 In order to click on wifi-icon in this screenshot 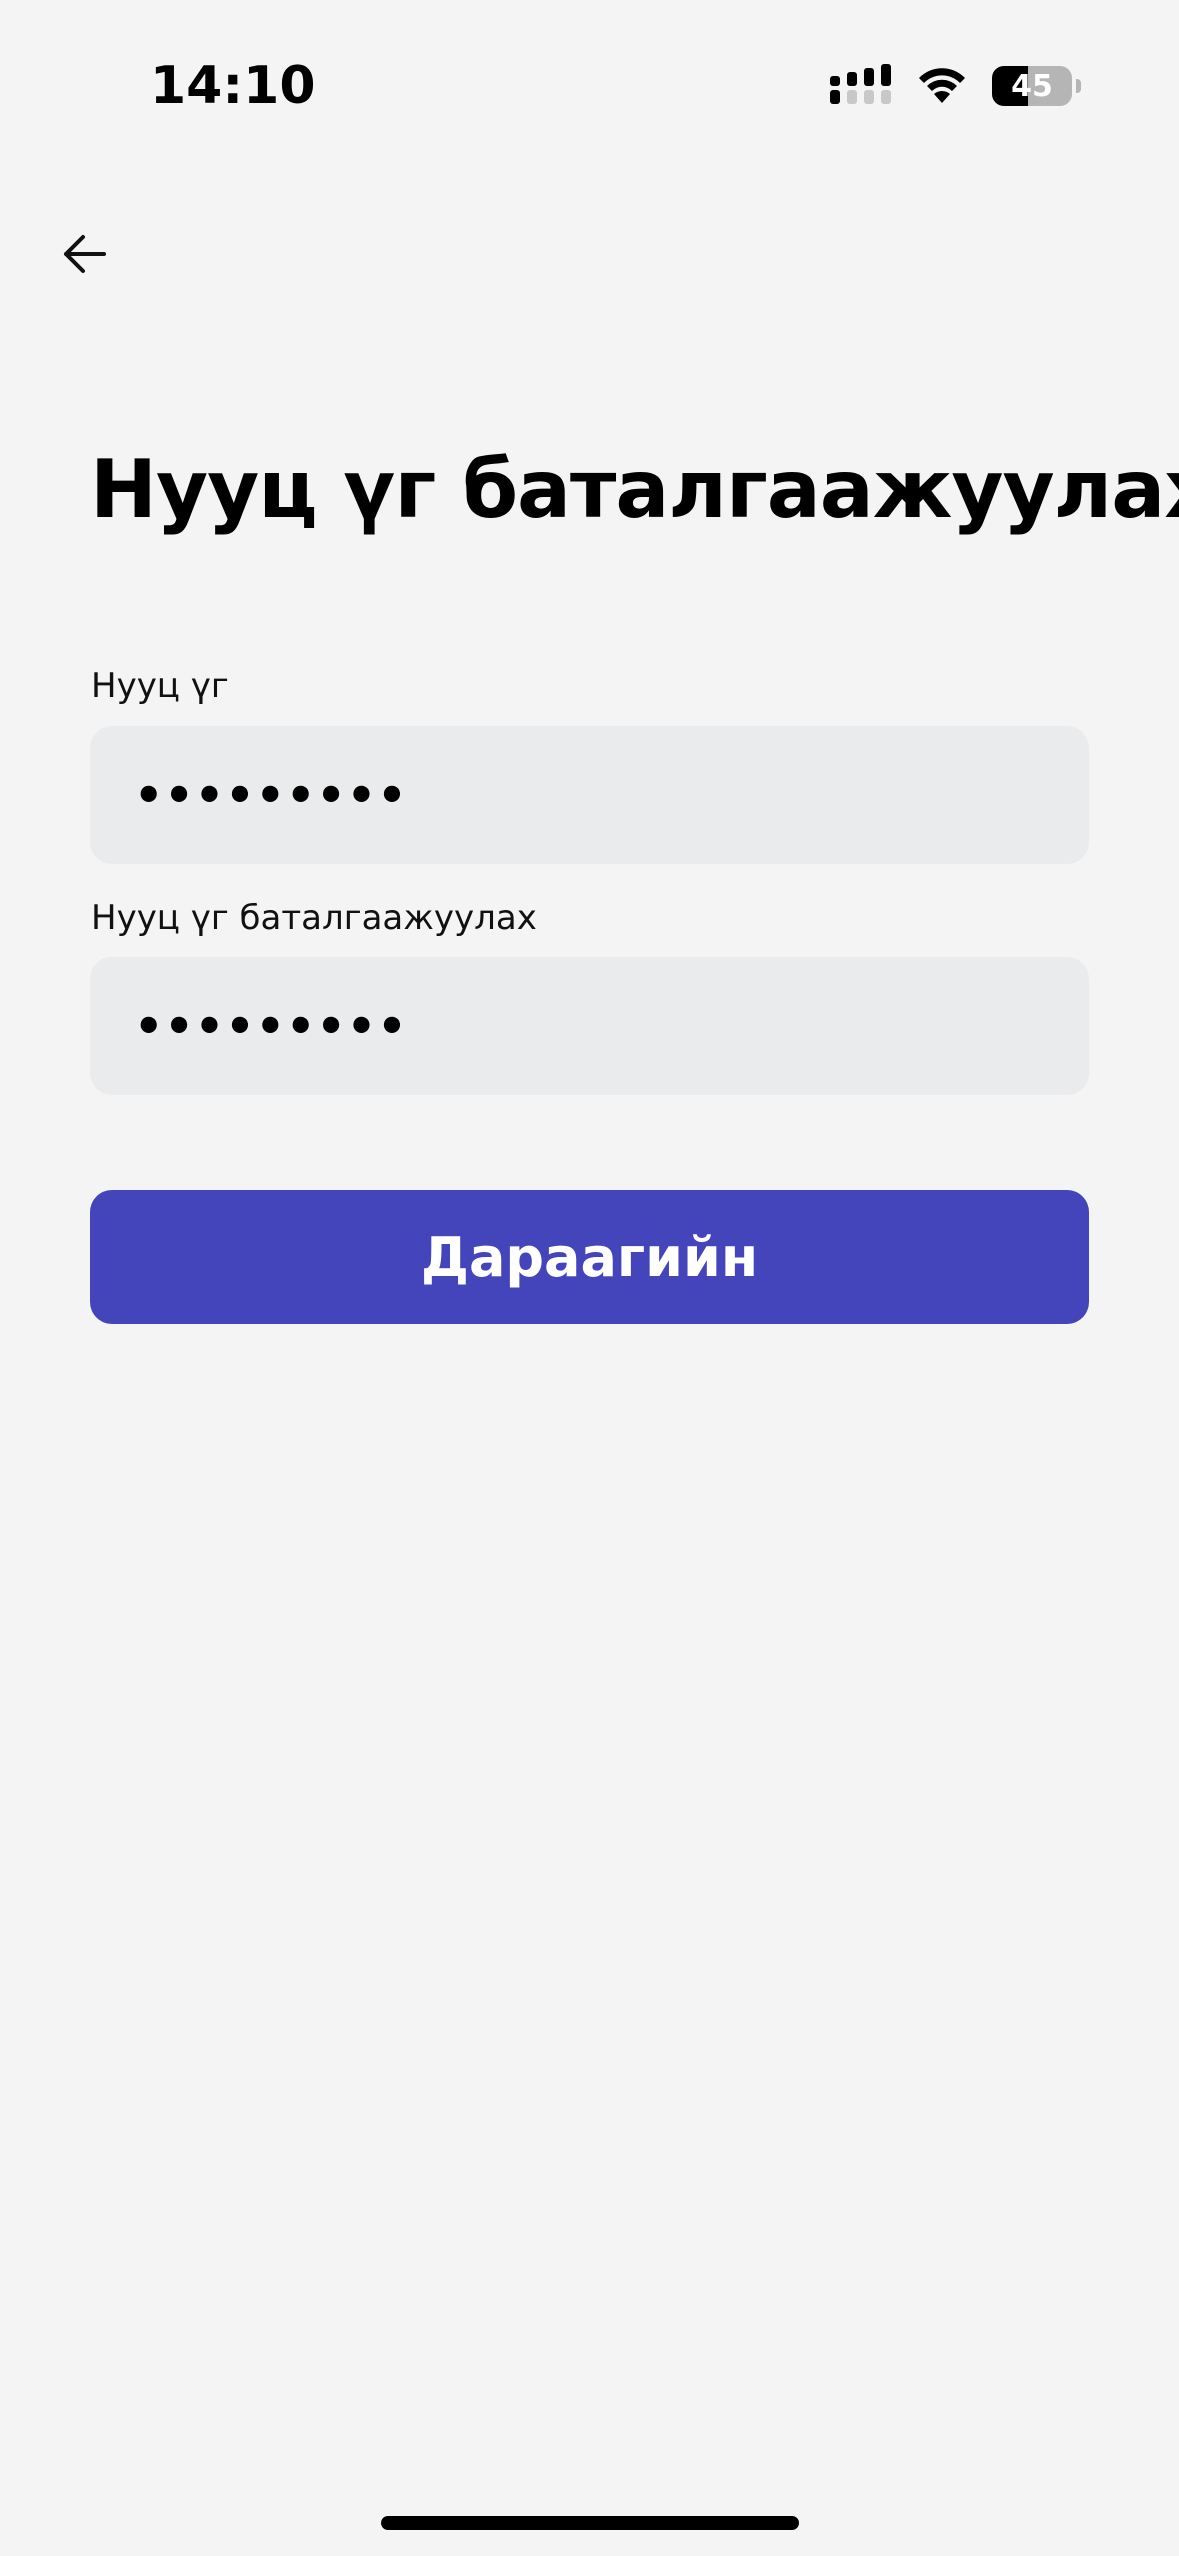, I will do `click(942, 86)`.